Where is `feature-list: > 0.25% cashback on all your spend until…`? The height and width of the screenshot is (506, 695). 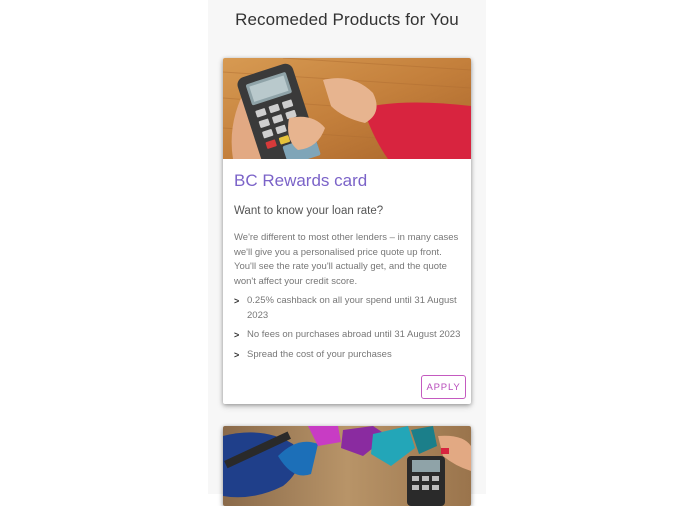 feature-list: > 0.25% cashback on all your spend until… is located at coordinates (349, 330).